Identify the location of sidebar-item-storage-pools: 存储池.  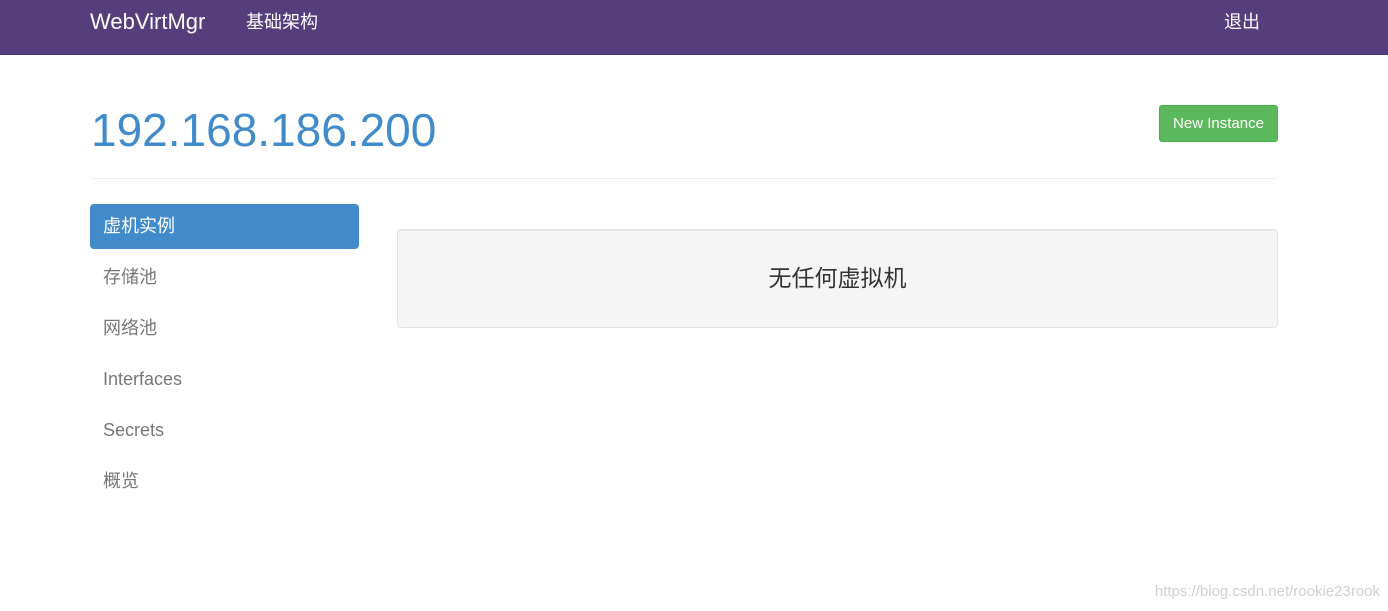
(224, 277).